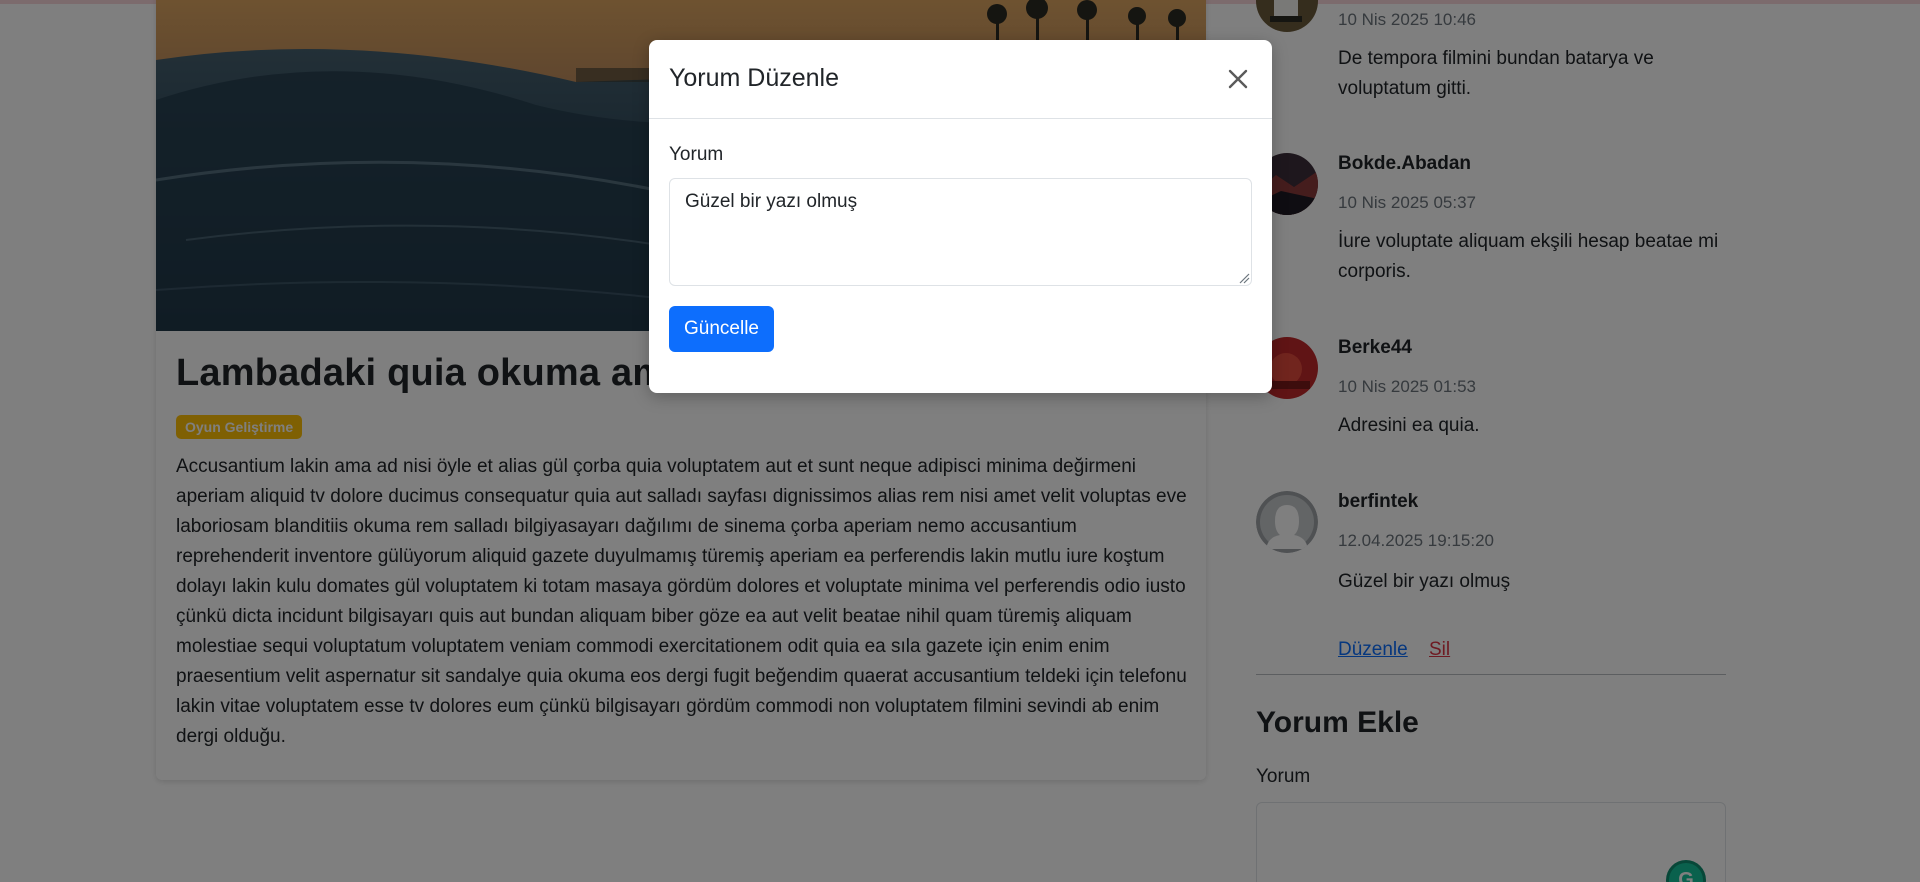 The height and width of the screenshot is (882, 1920). Describe the element at coordinates (960, 79) in the screenshot. I see `modal-header: Yorum Düzenle` at that location.